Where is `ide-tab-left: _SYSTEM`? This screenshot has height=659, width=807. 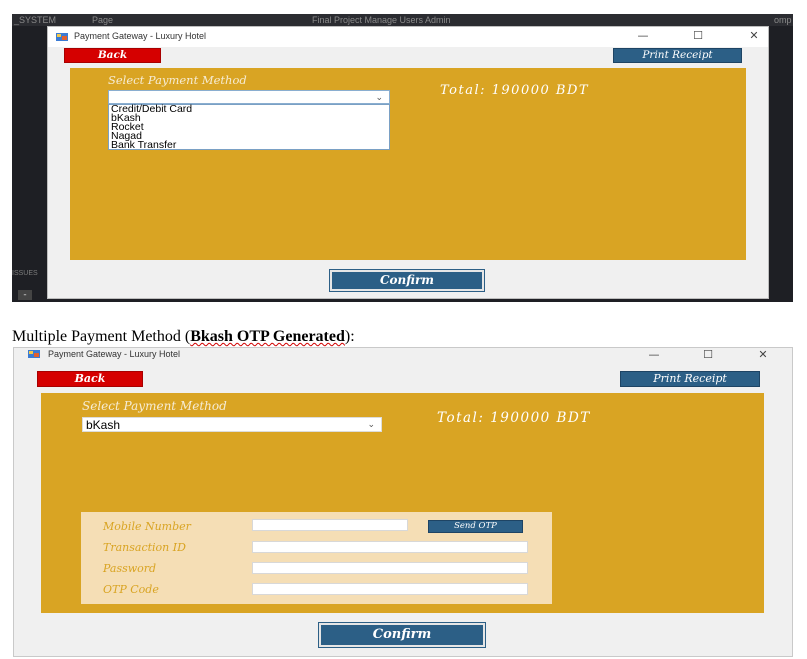
ide-tab-left: _SYSTEM is located at coordinates (35, 20).